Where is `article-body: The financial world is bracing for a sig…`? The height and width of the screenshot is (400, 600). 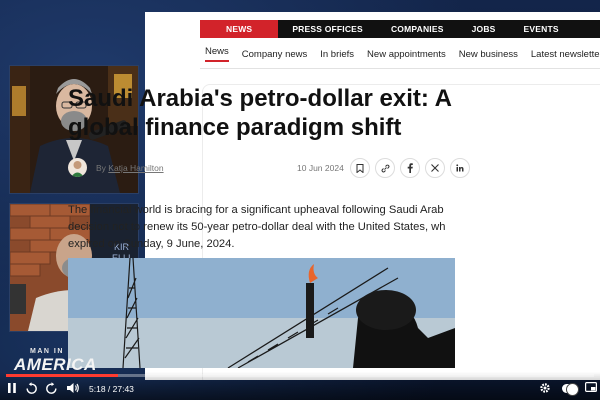 article-body: The financial world is bracing for a sig… is located at coordinates (261, 232).